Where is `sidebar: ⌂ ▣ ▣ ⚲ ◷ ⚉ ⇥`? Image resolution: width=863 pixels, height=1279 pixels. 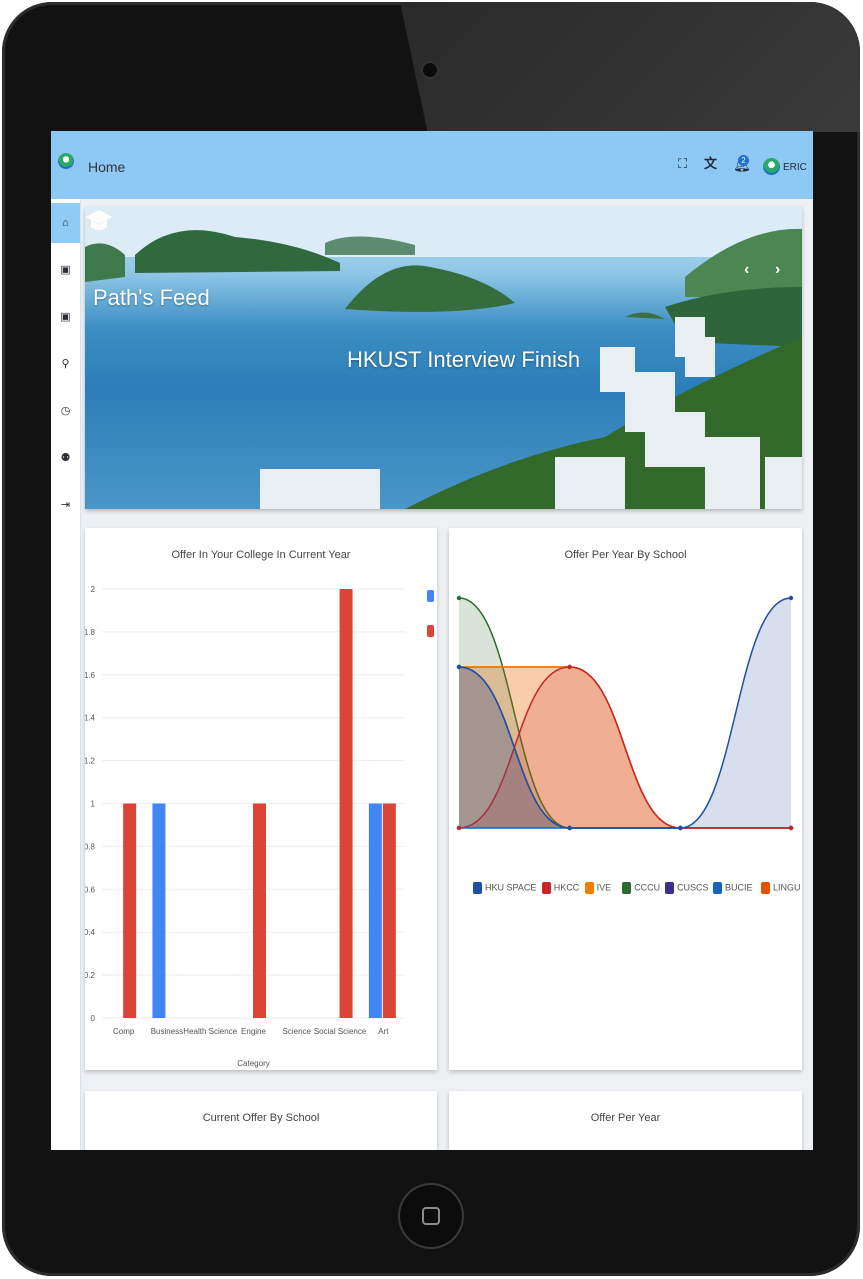 sidebar: ⌂ ▣ ▣ ⚲ ◷ ⚉ ⇥ is located at coordinates (66, 674).